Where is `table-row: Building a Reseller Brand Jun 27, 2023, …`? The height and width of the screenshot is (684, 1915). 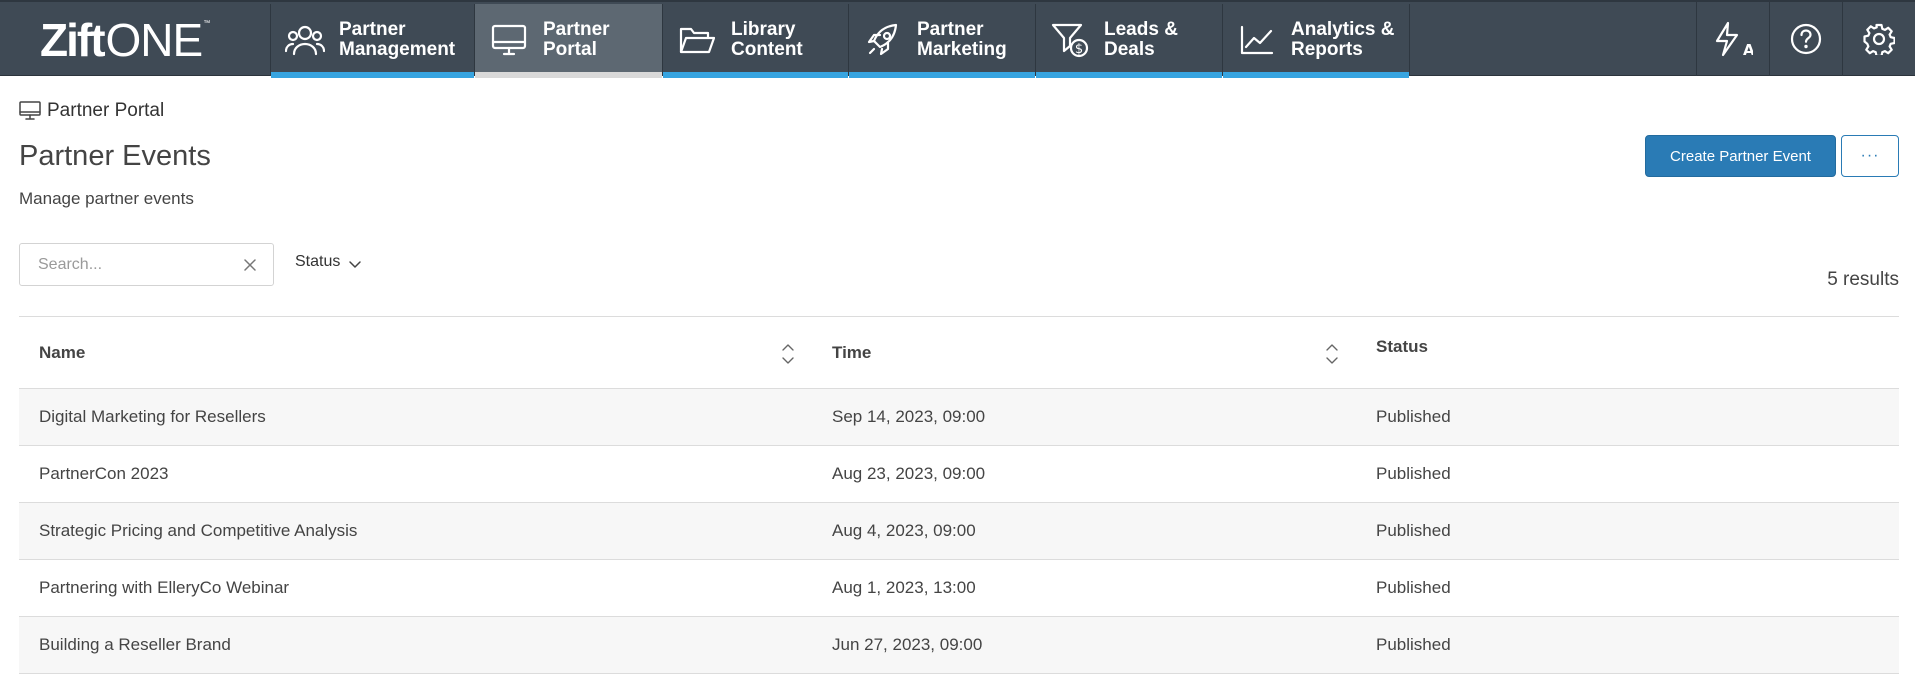 table-row: Building a Reseller Brand Jun 27, 2023, … is located at coordinates (959, 645).